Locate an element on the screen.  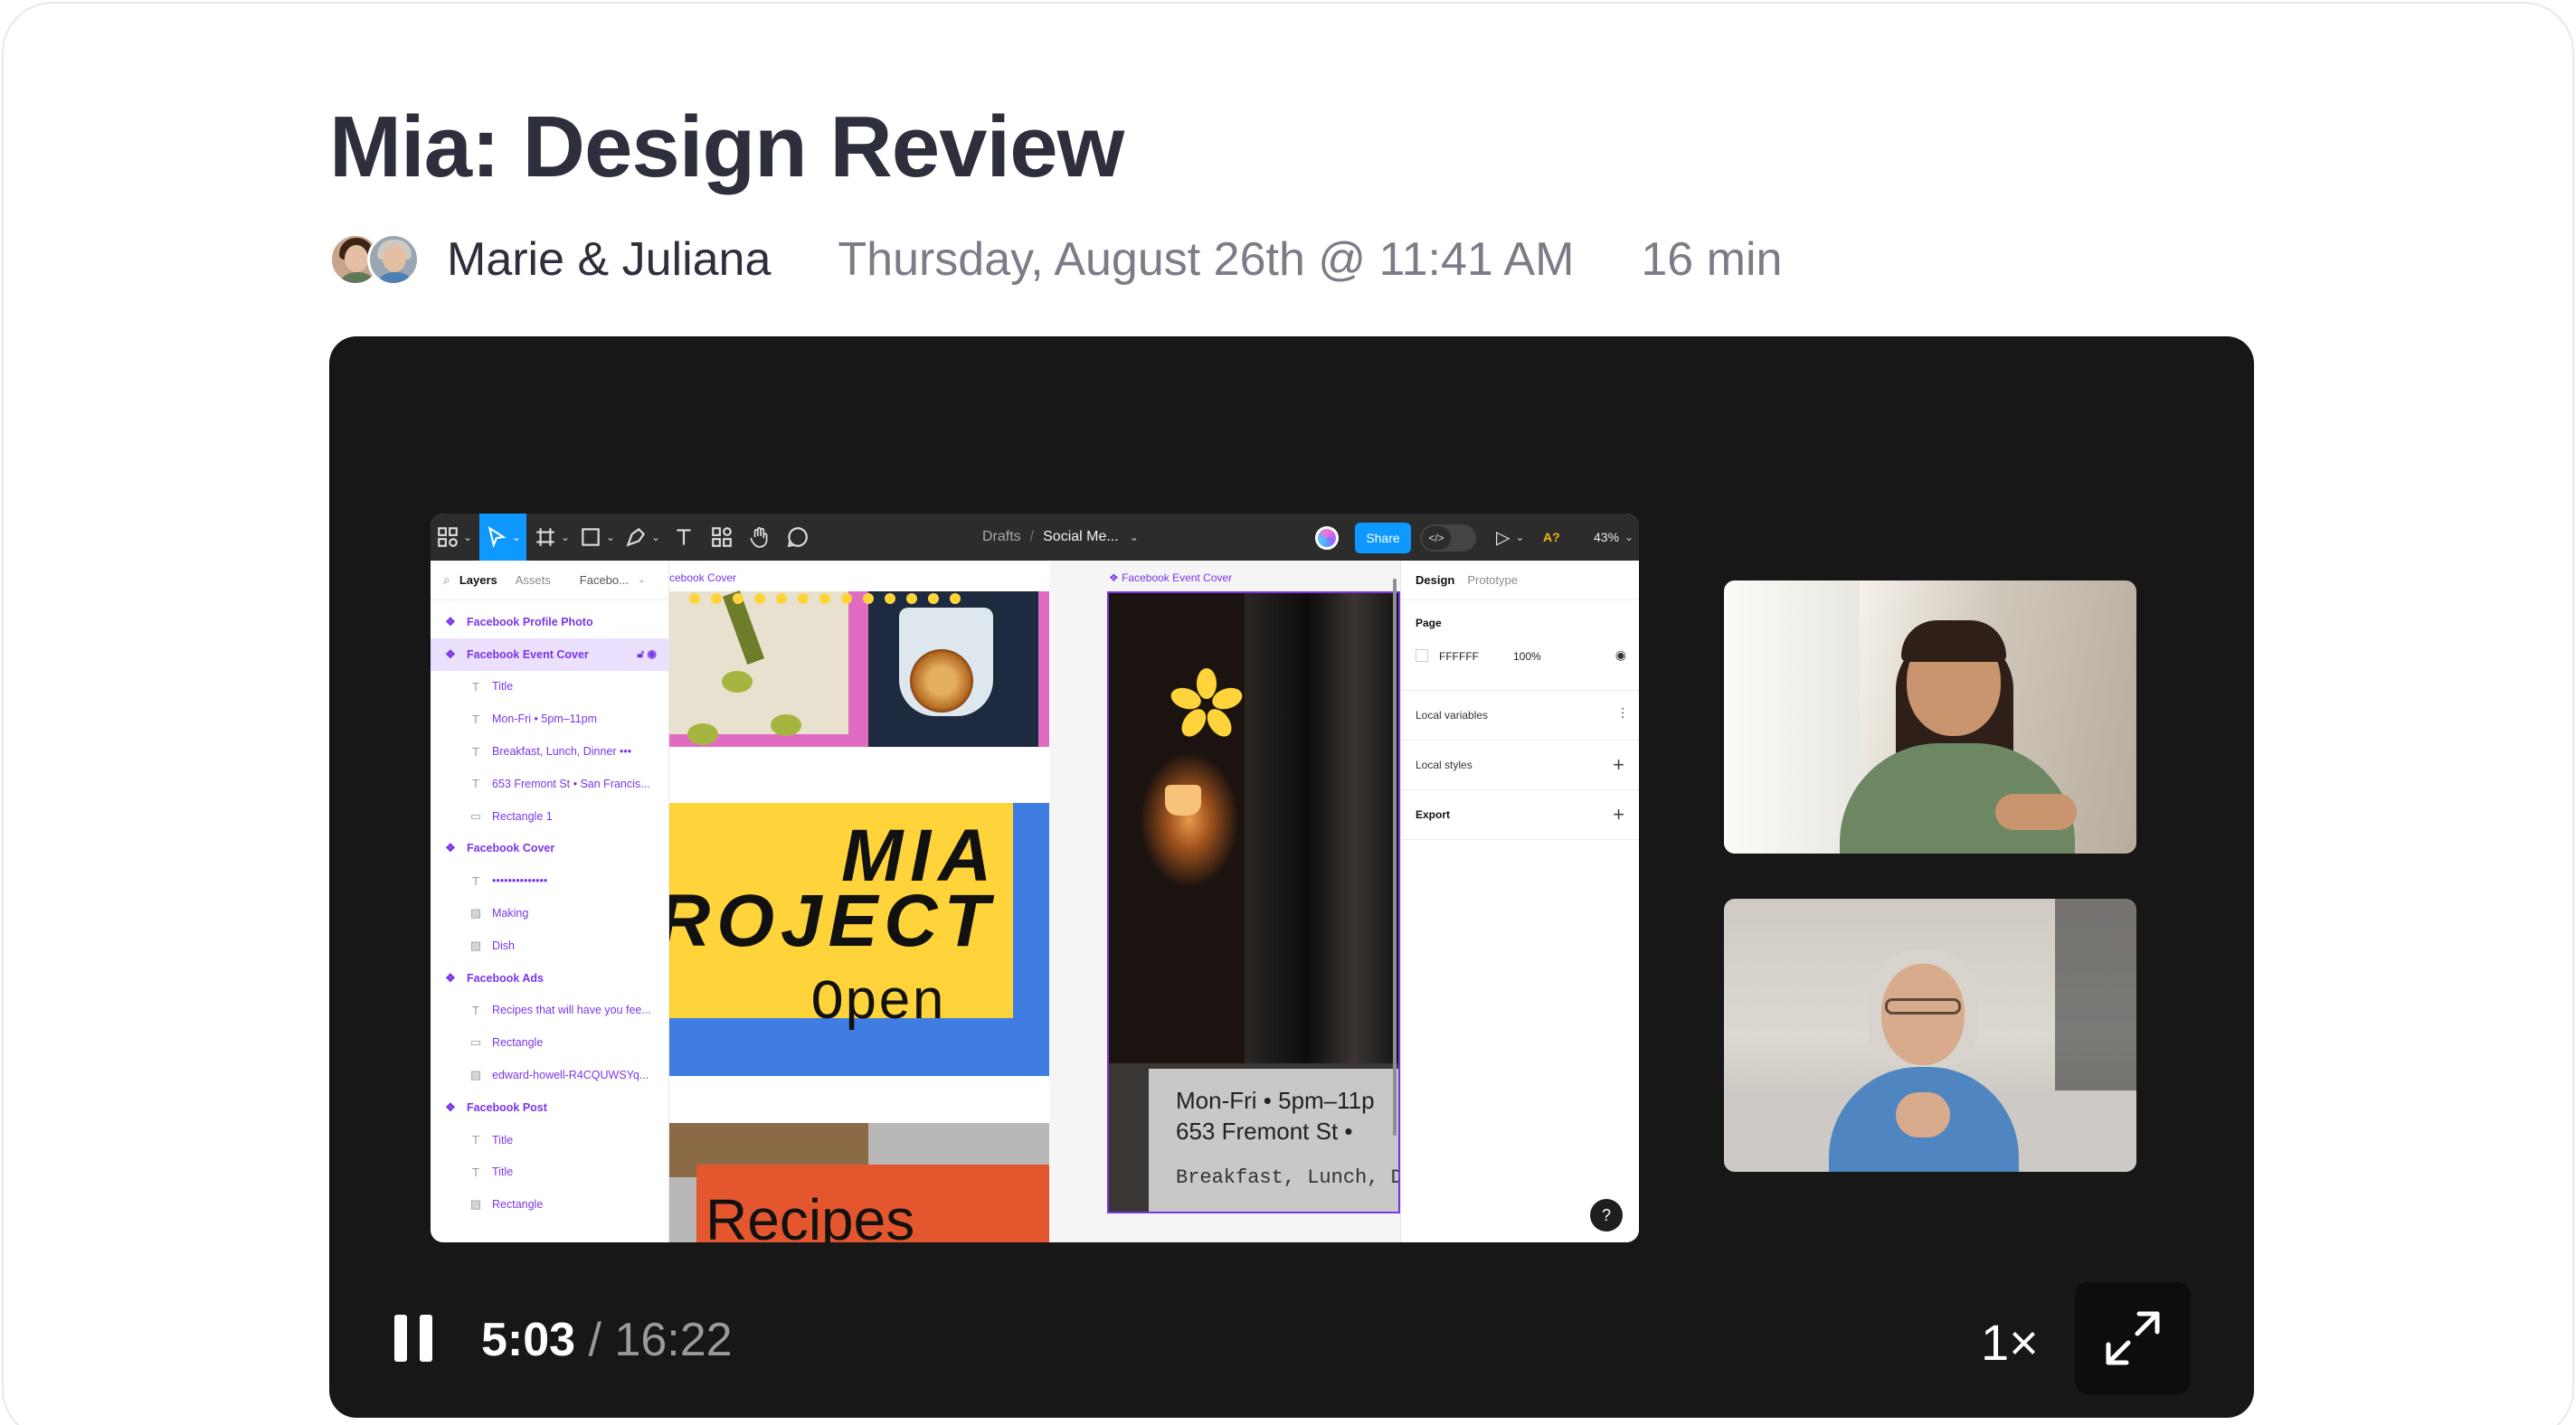
figma-menu-icon: ⌄ is located at coordinates (454, 537).